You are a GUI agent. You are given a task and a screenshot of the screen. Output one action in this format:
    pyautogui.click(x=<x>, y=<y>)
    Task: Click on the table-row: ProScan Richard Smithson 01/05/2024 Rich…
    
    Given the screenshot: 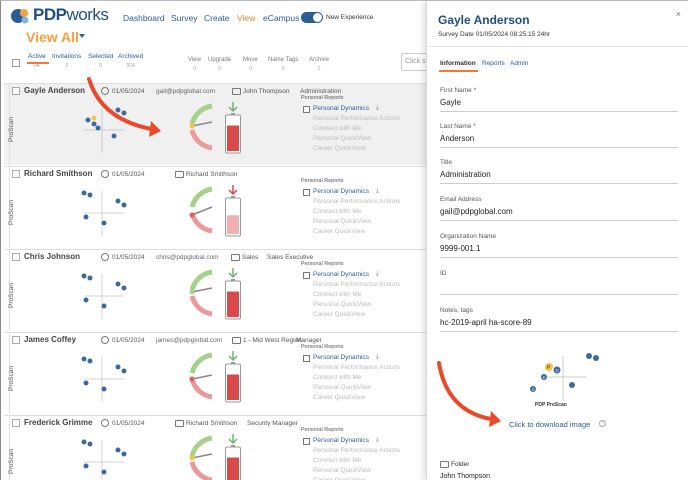 What is the action you would take?
    pyautogui.click(x=216, y=207)
    